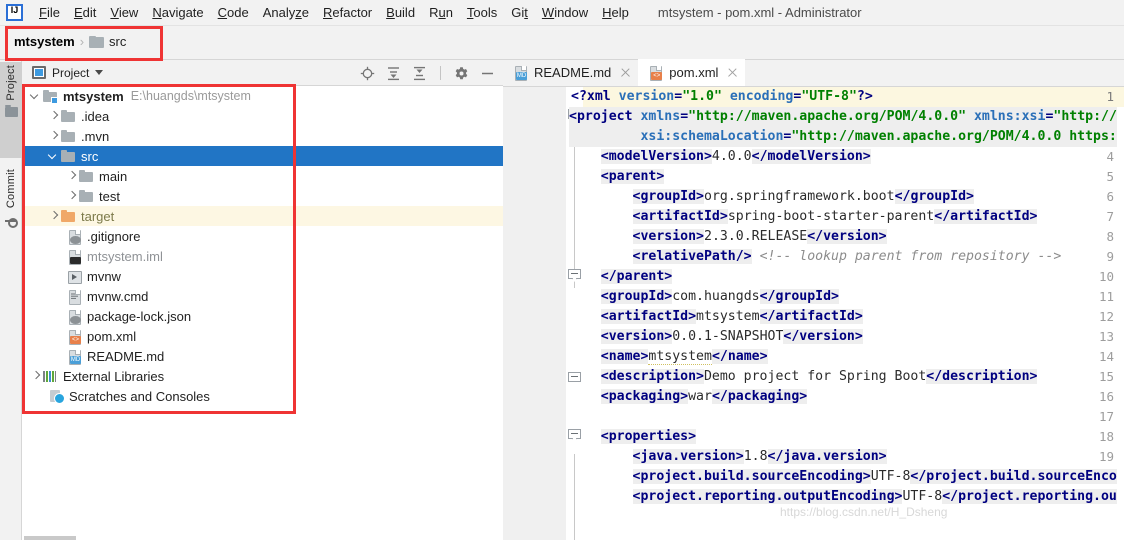 The width and height of the screenshot is (1124, 540). What do you see at coordinates (177, 13) in the screenshot?
I see `menu-navigate: Navigate` at bounding box center [177, 13].